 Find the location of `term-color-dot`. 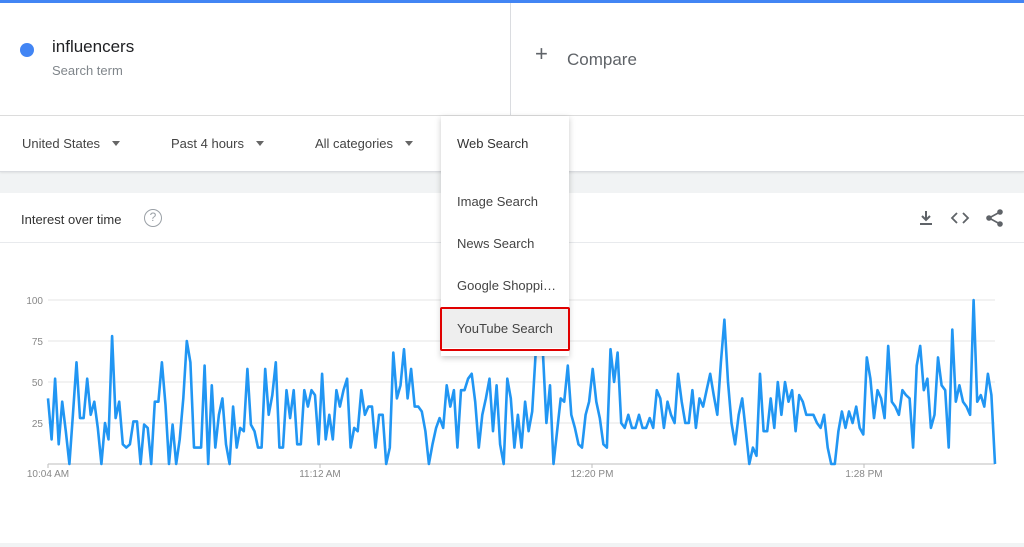

term-color-dot is located at coordinates (27, 50).